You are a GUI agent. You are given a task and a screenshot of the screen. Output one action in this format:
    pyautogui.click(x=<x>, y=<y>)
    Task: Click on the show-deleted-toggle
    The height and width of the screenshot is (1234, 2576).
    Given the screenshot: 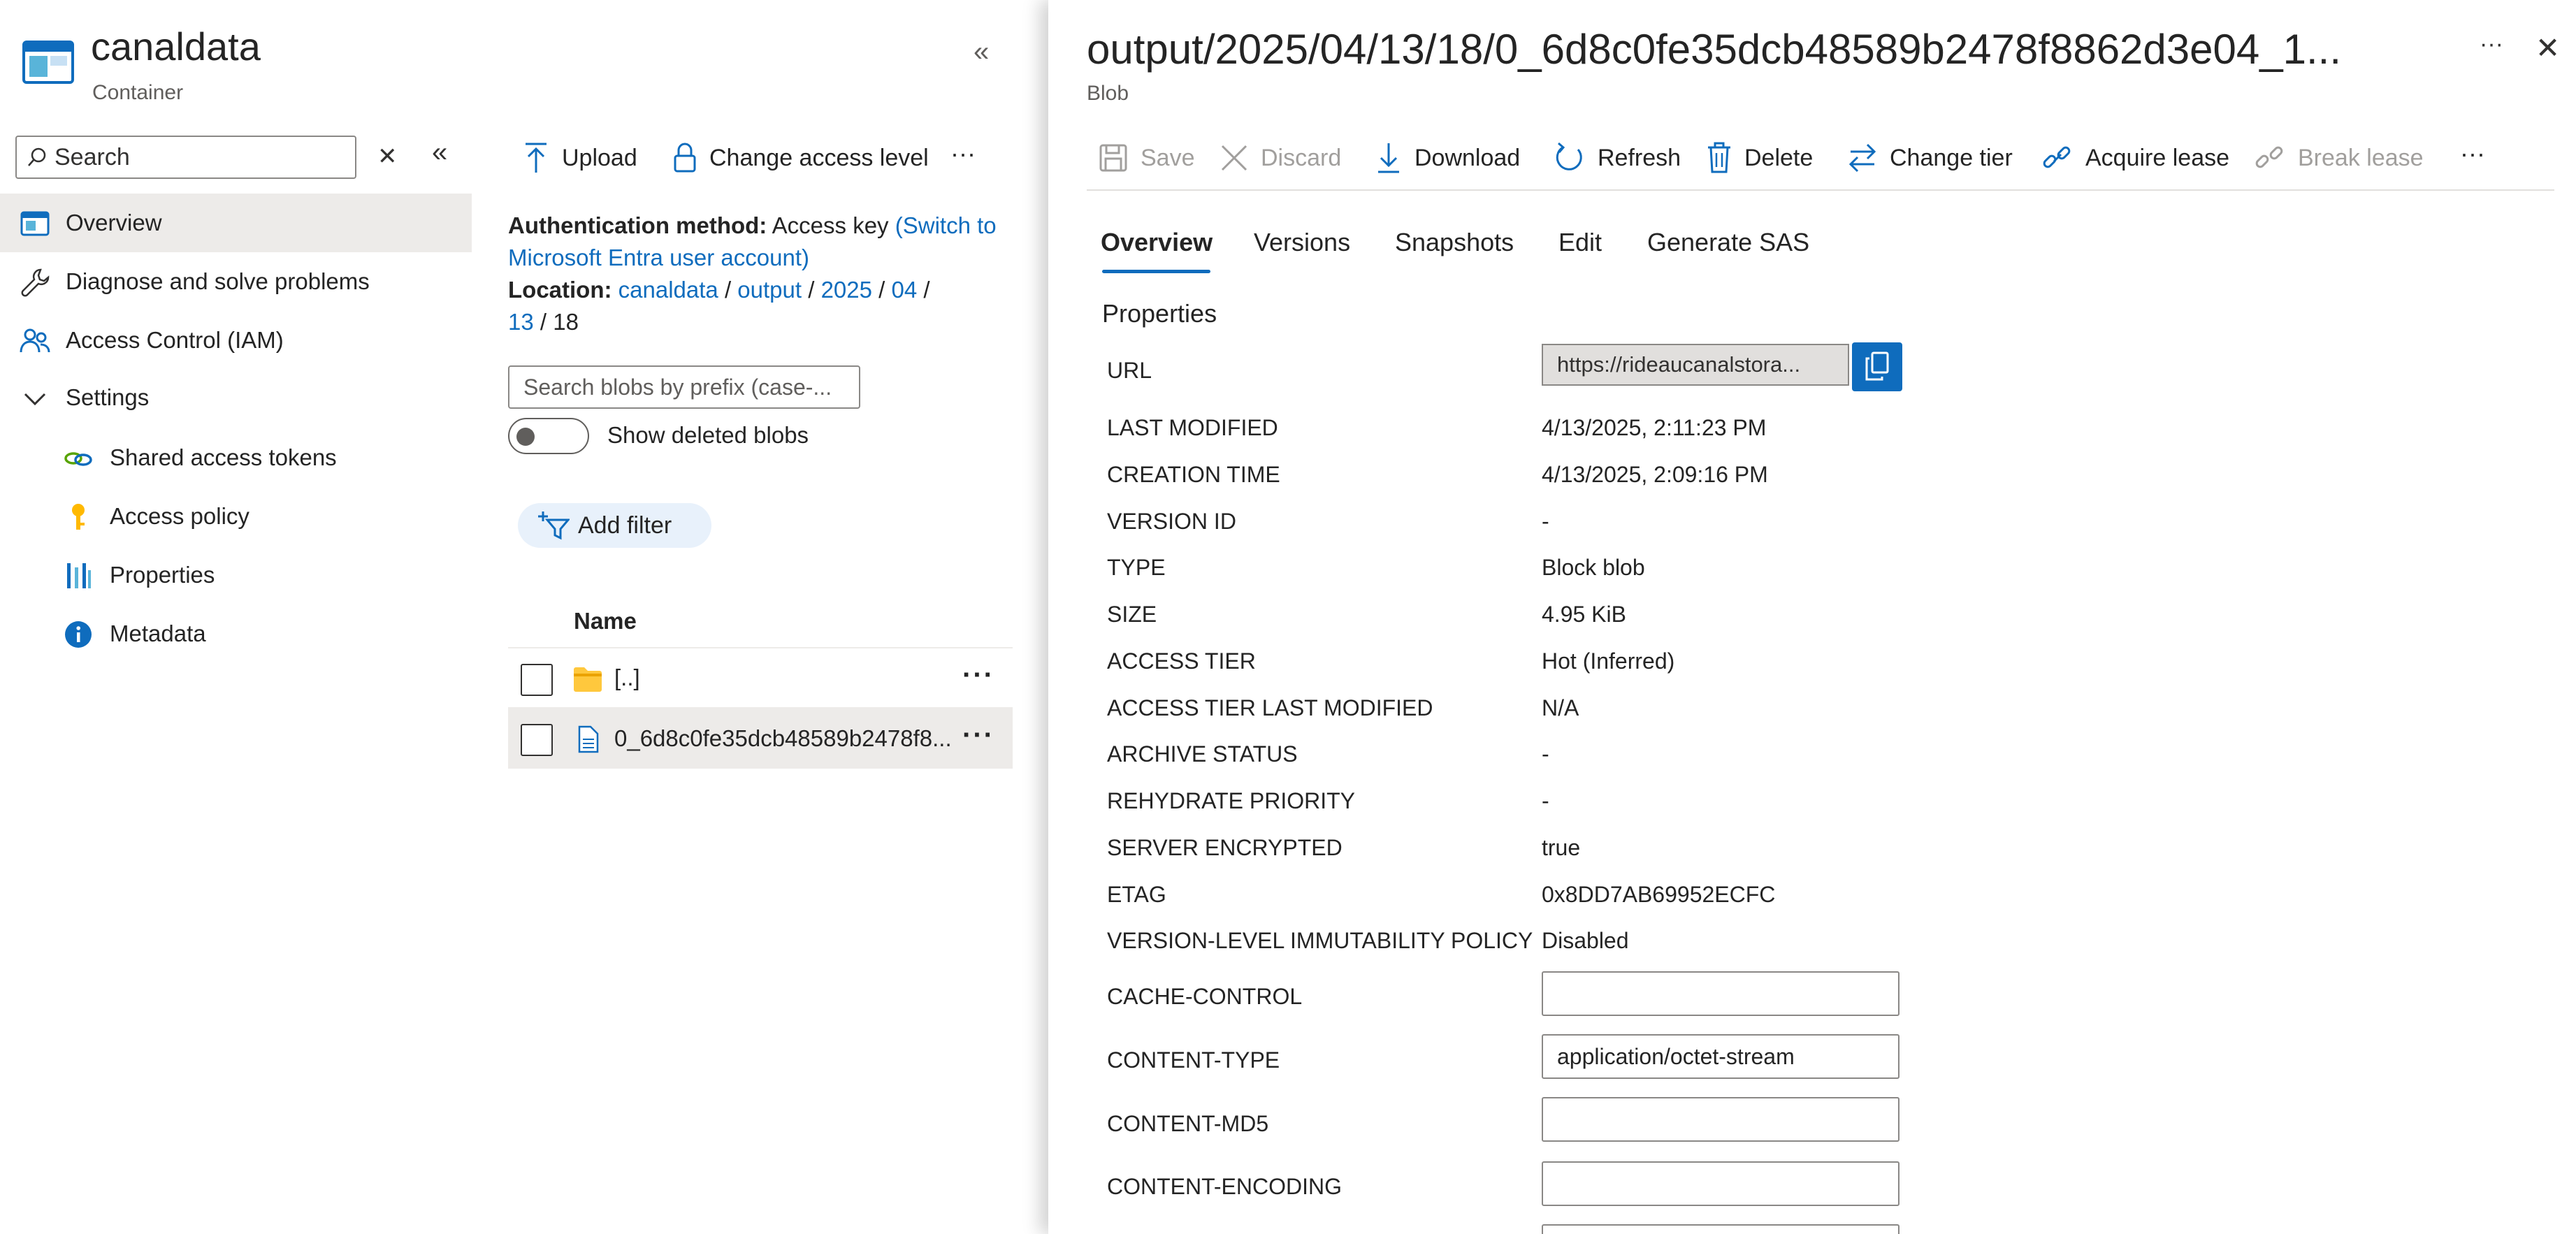 What is the action you would take?
    pyautogui.click(x=548, y=436)
    